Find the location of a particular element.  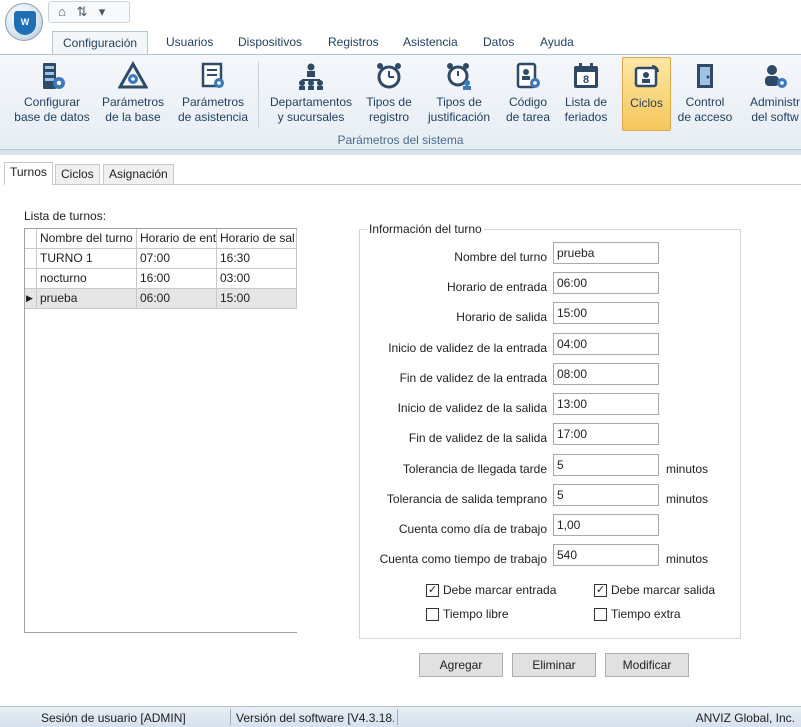

add-button: Agregar is located at coordinates (461, 665).